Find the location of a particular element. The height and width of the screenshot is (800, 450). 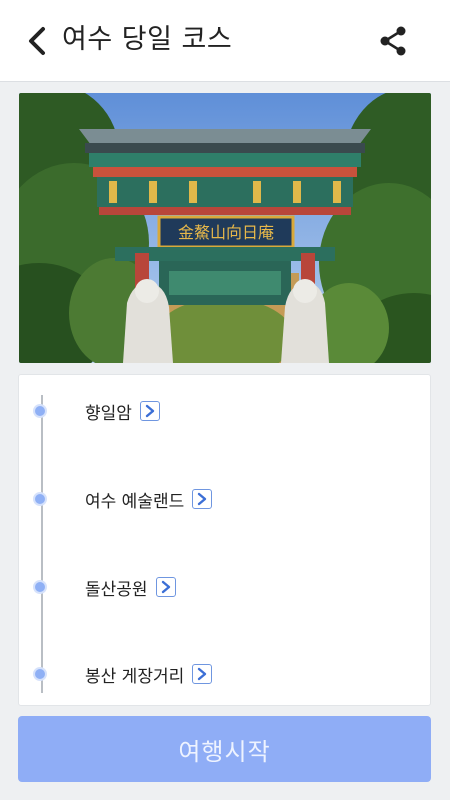

course-stop: 봉산 게장거리 is located at coordinates (123, 674).